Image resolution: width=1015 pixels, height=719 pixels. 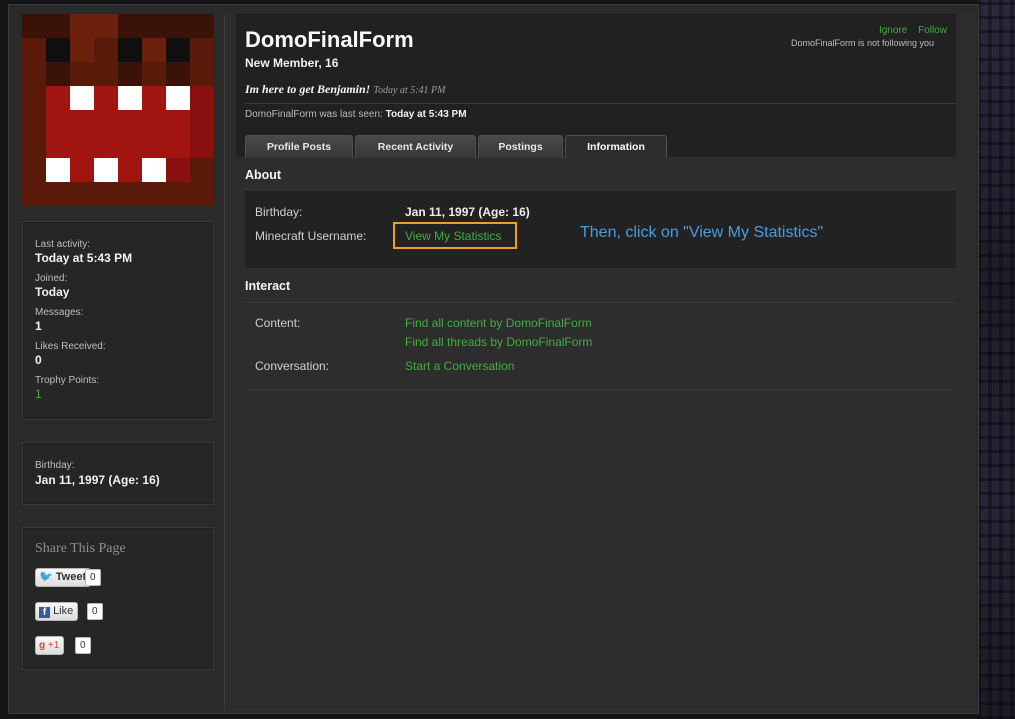 What do you see at coordinates (38, 360) in the screenshot?
I see `likes-value: 0` at bounding box center [38, 360].